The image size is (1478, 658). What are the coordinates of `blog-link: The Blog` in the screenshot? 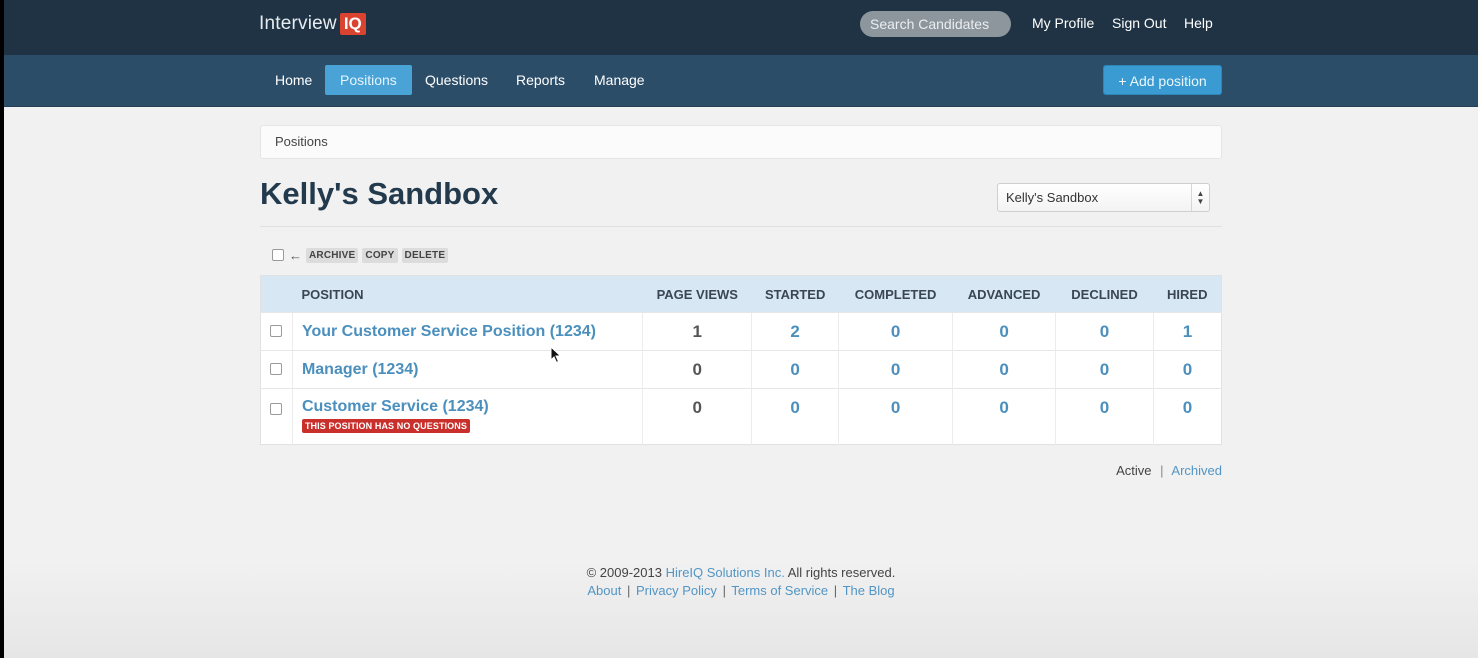 It's located at (869, 590).